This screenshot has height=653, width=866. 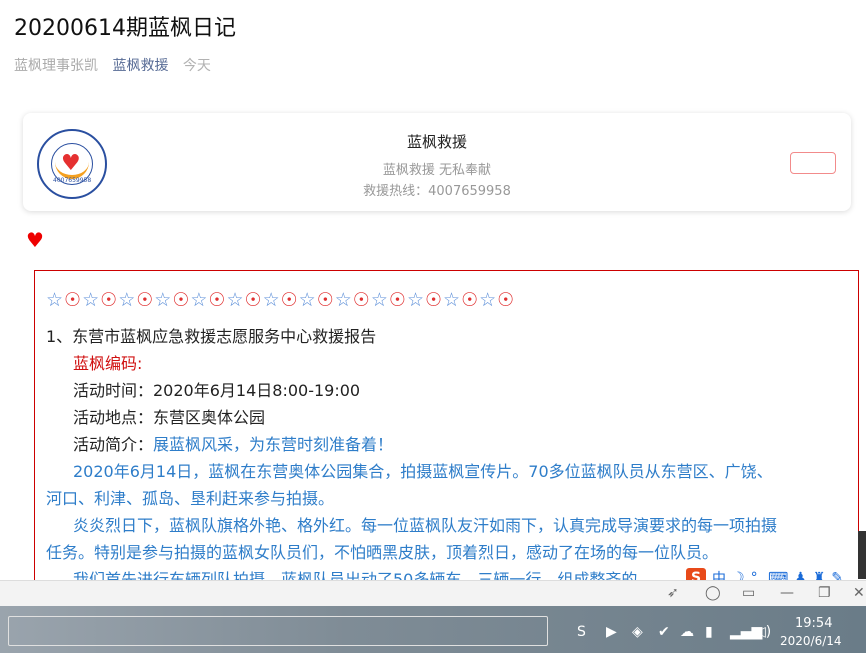 I want to click on heart-icon: ♥, so click(x=35, y=240).